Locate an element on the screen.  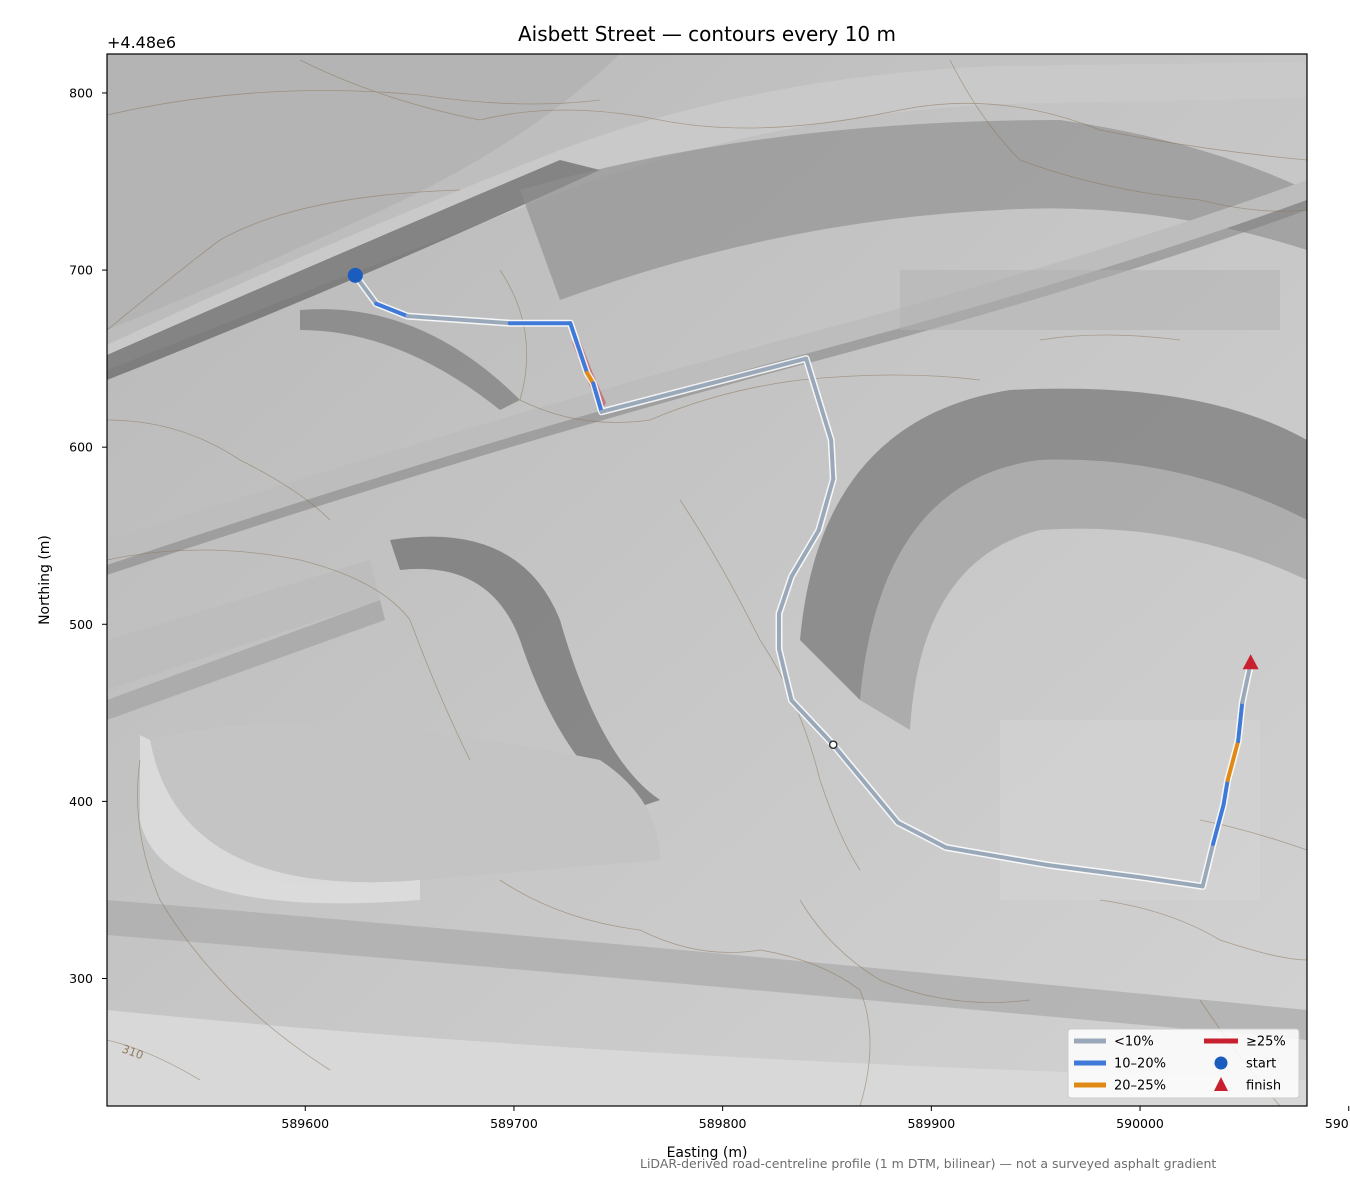
legend-label-ge25: ≥25% is located at coordinates (1266, 1042).